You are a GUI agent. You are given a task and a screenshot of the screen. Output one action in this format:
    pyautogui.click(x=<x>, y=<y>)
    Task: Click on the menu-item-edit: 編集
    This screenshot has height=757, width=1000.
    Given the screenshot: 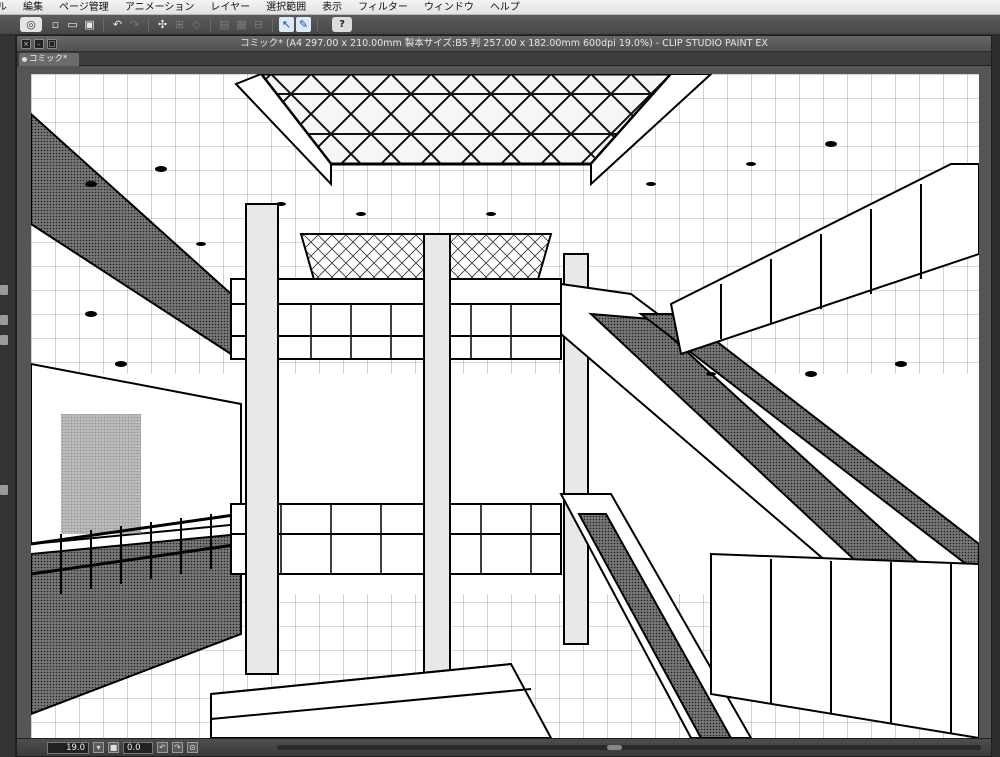 What is the action you would take?
    pyautogui.click(x=33, y=7)
    